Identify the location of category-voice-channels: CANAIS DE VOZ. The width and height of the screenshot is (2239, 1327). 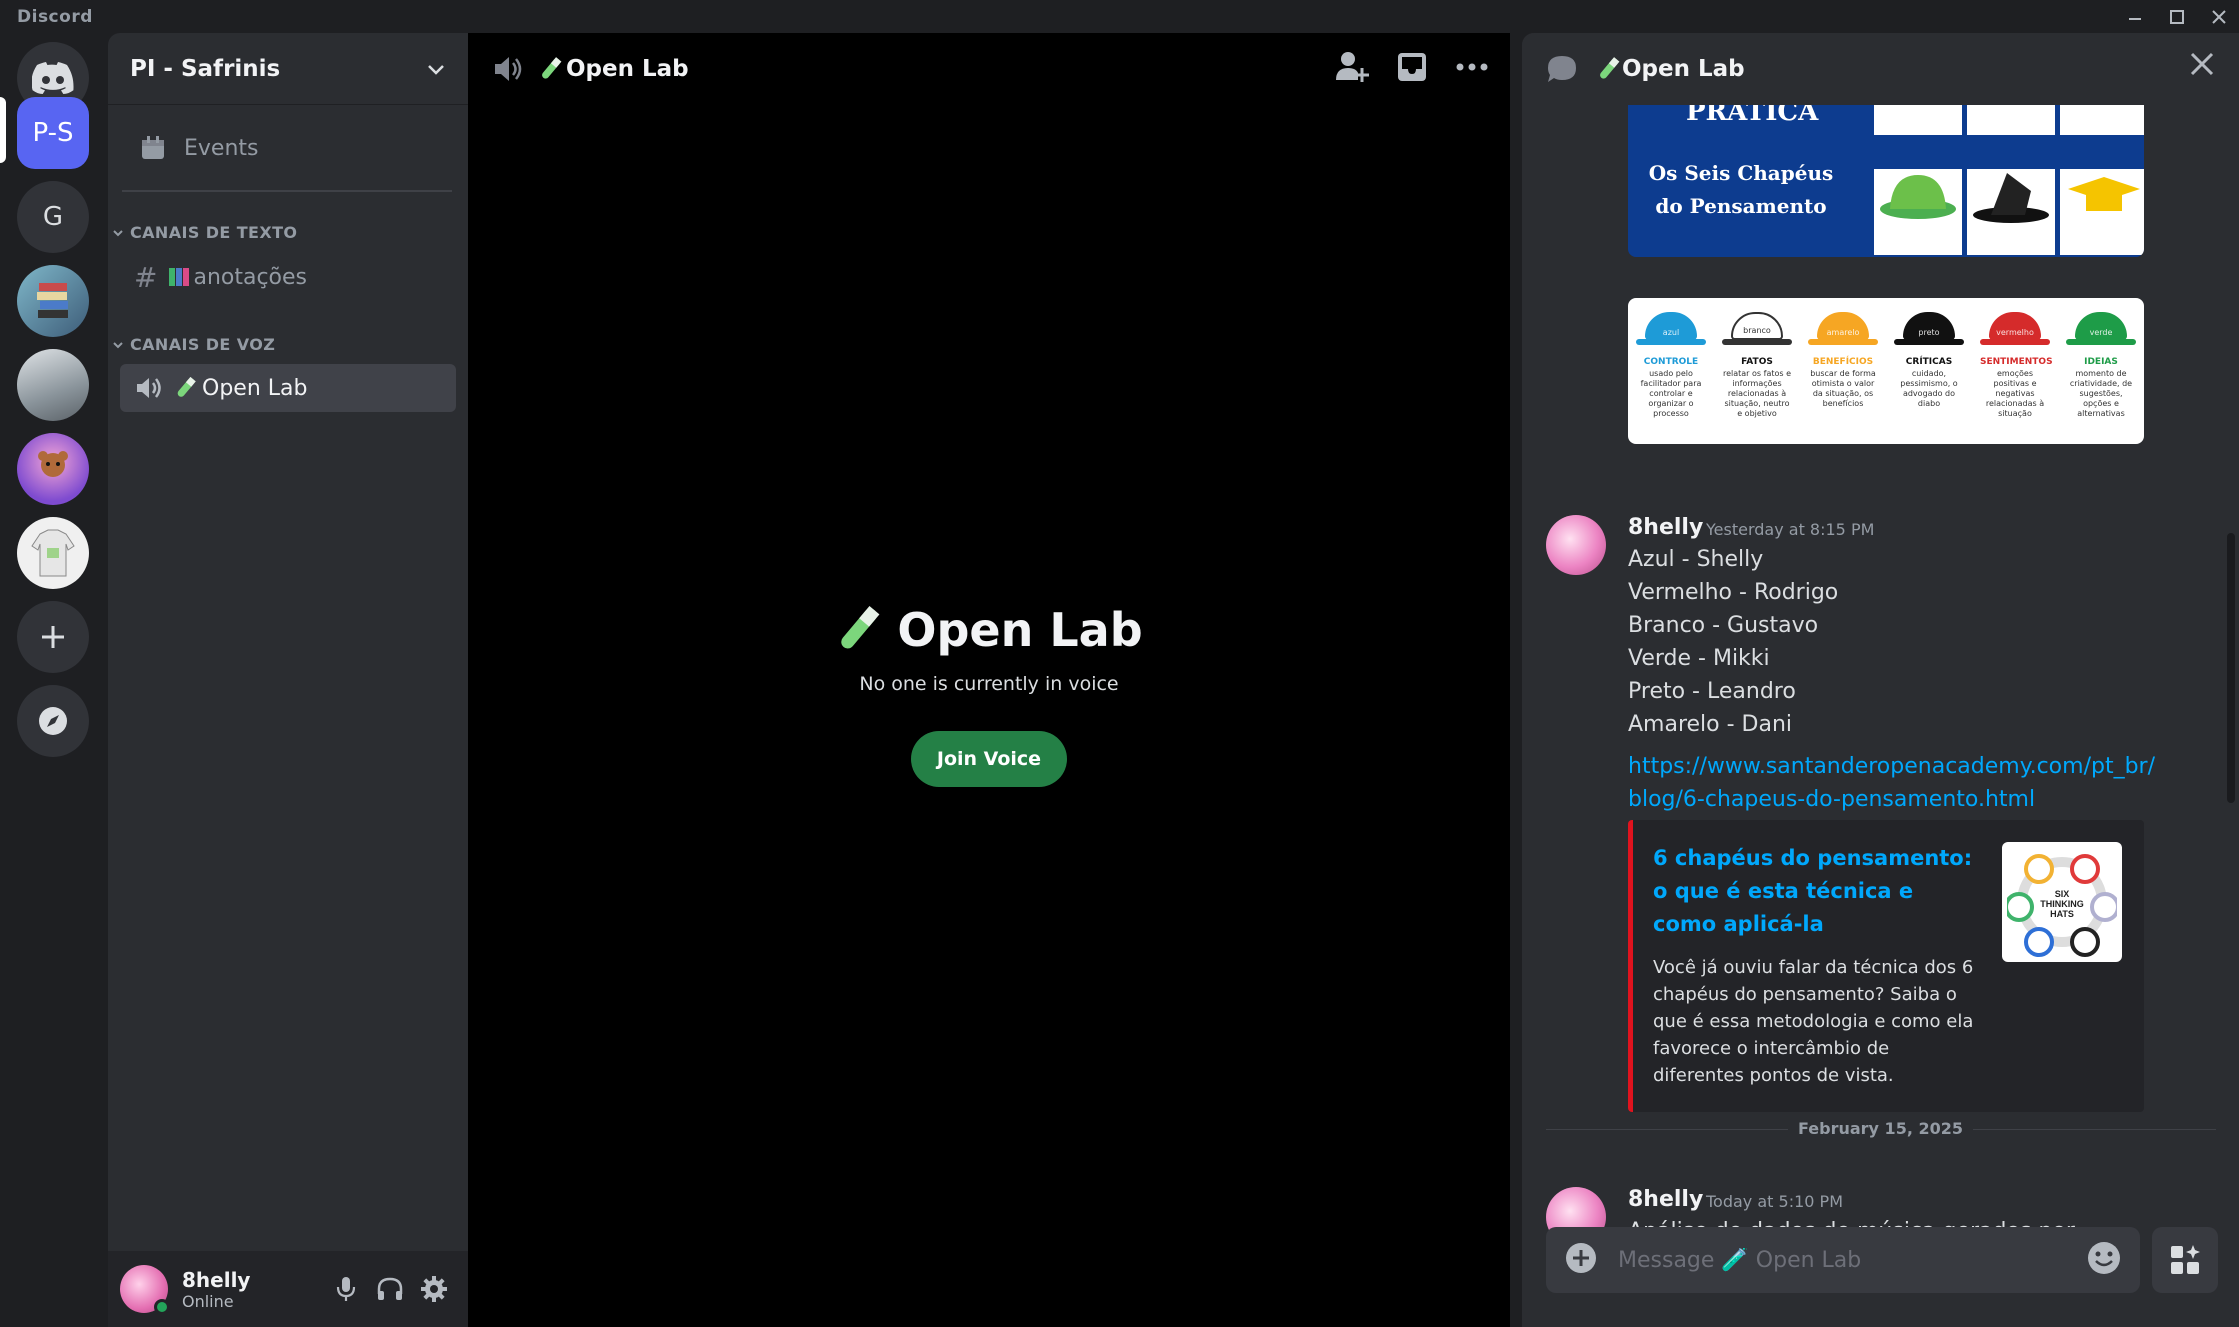
(193, 344).